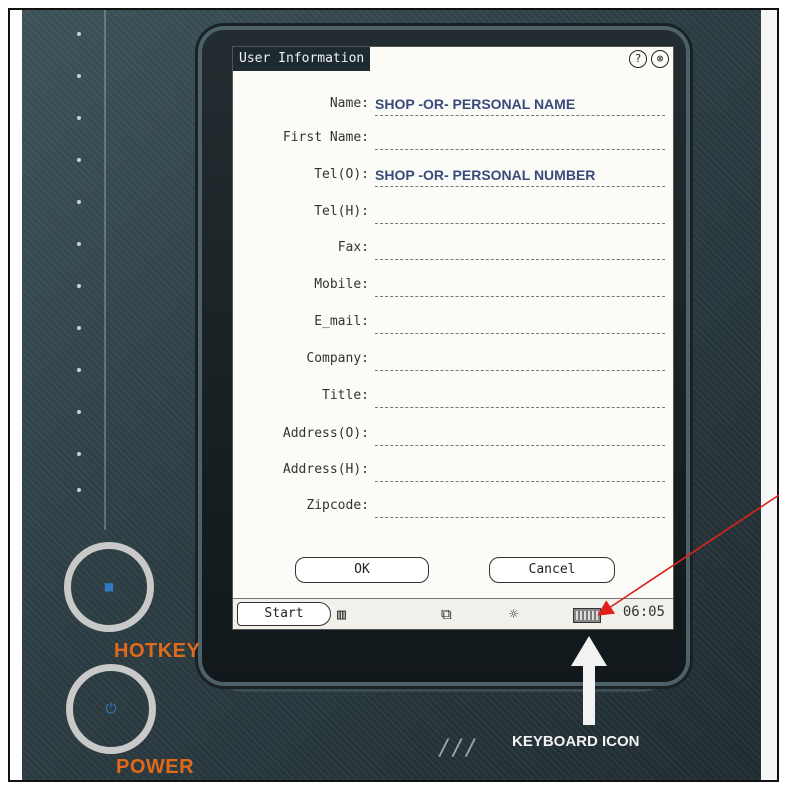 The image size is (787, 788). What do you see at coordinates (341, 211) in the screenshot?
I see `field-label: Tel(H):` at bounding box center [341, 211].